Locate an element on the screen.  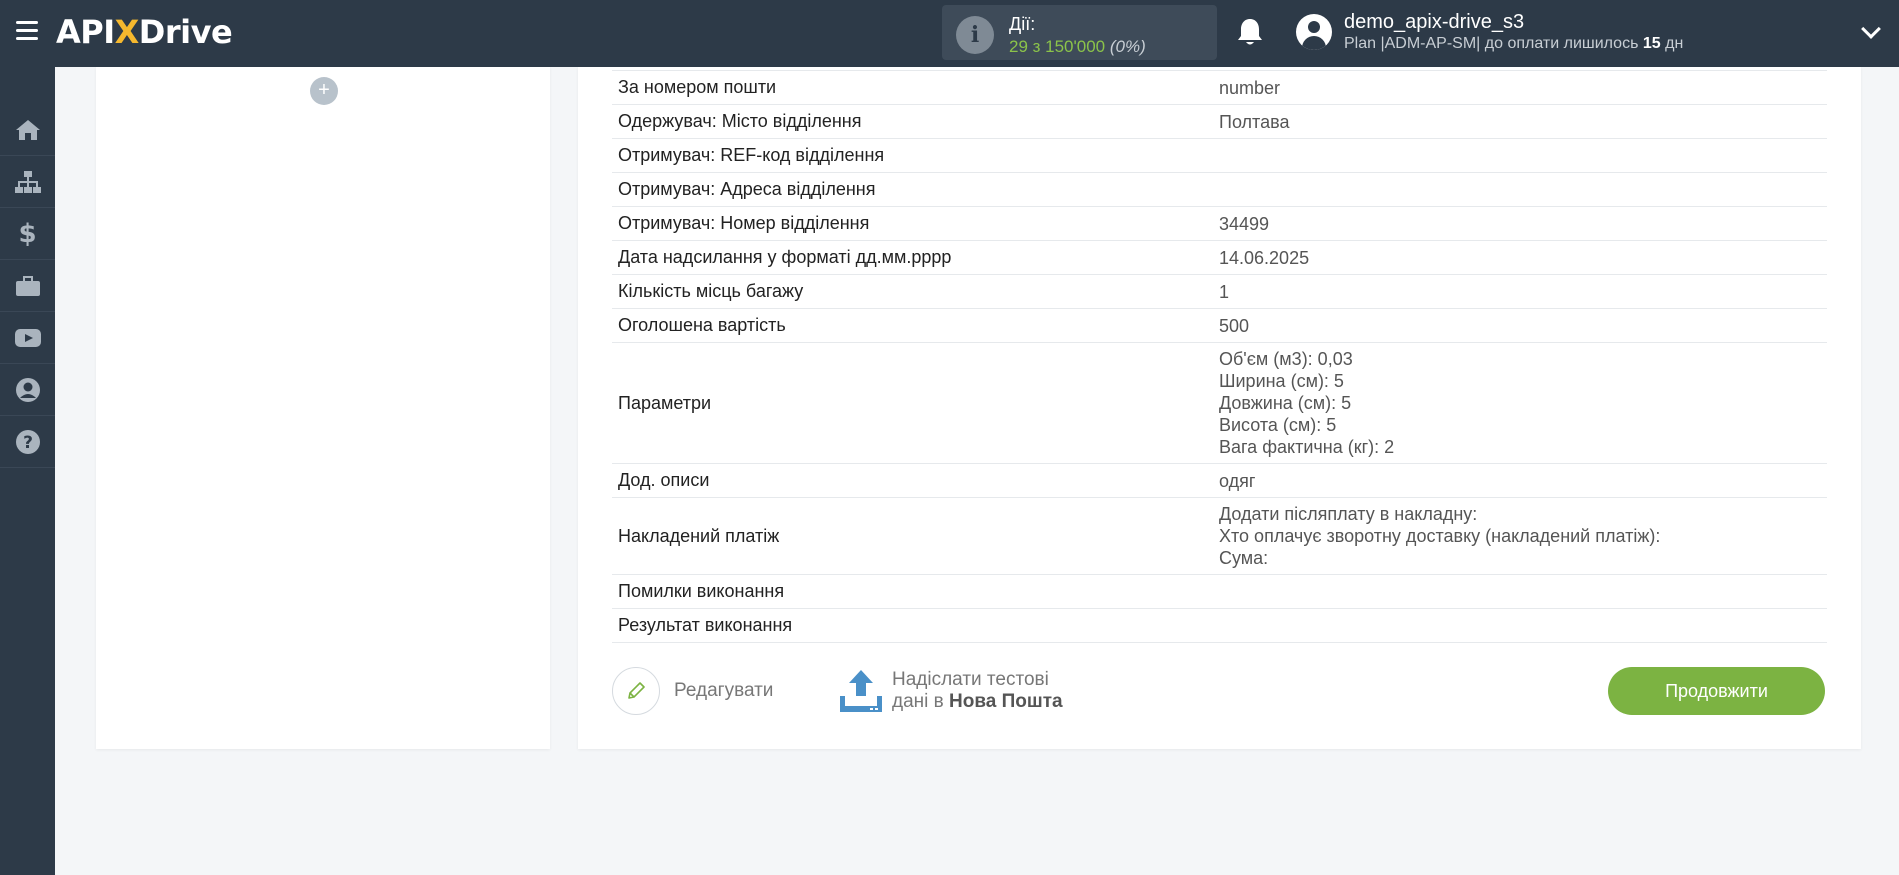
actions-count-value: 29 з 150'000 is located at coordinates (1057, 46).